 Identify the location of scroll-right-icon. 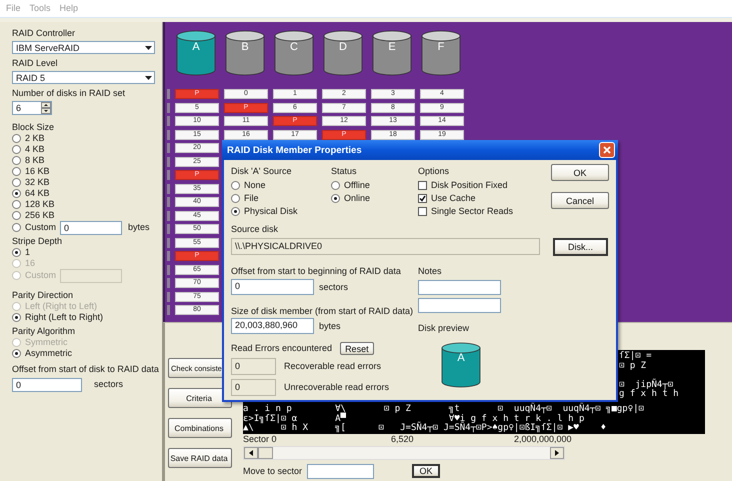
(557, 453).